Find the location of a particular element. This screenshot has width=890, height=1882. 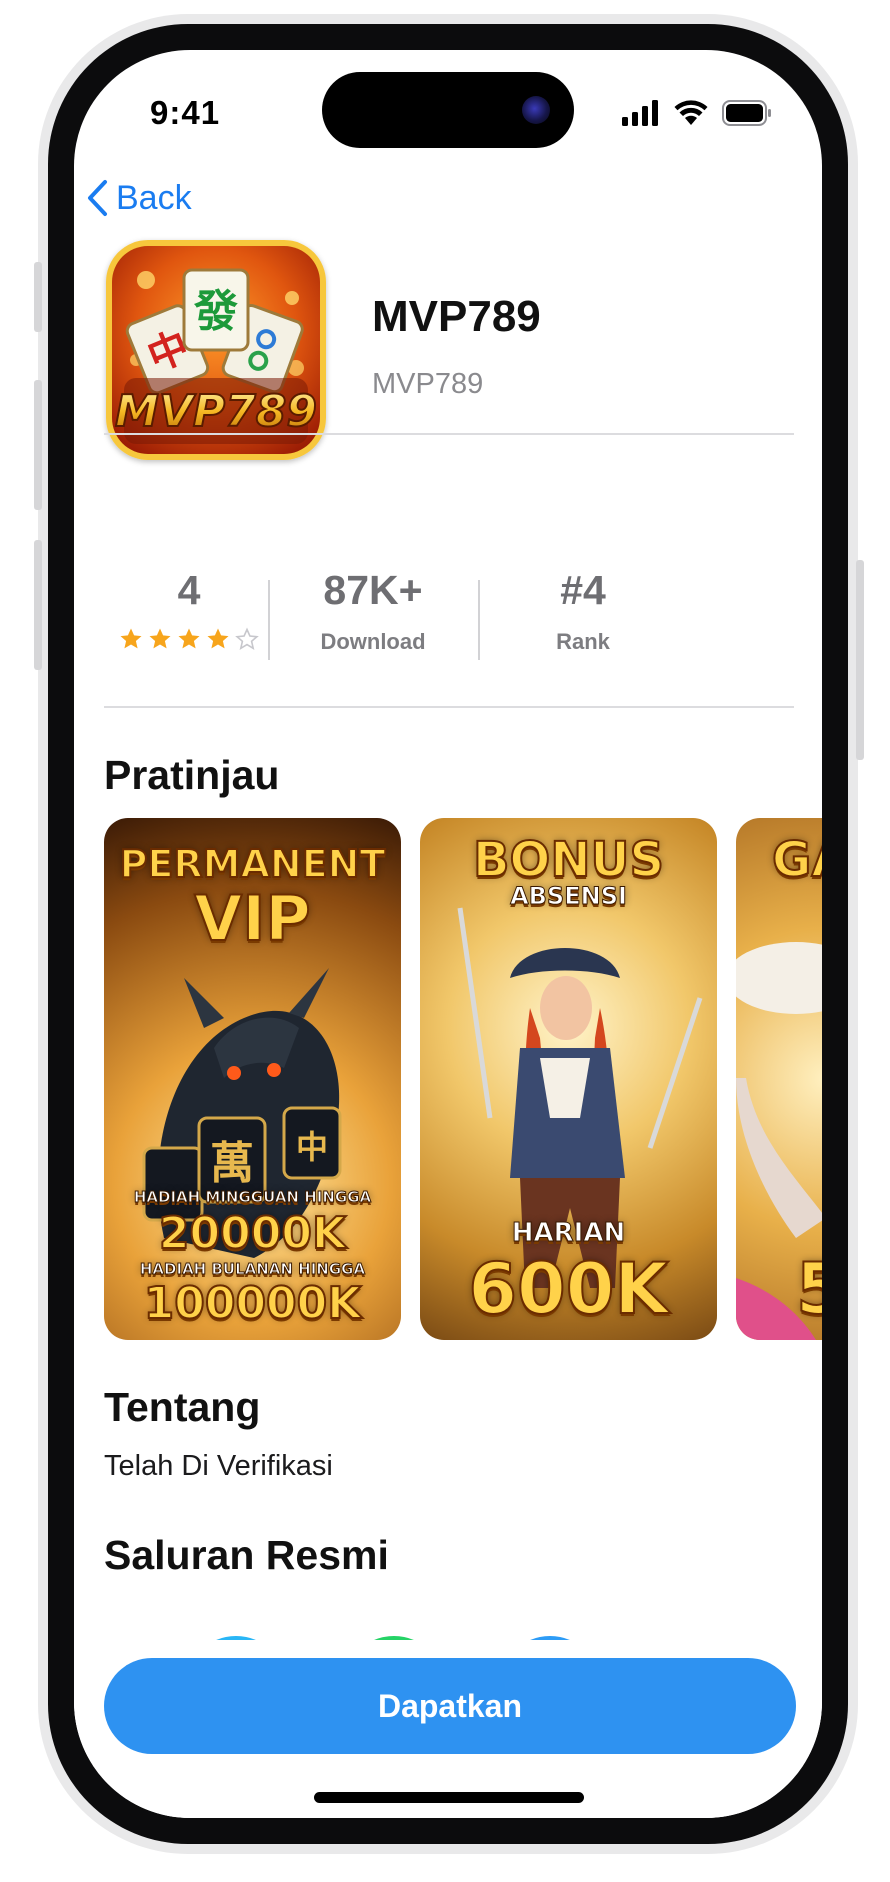

mahjong-tiles-logo-icon: 中 發 MVP789 is located at coordinates (216, 350).